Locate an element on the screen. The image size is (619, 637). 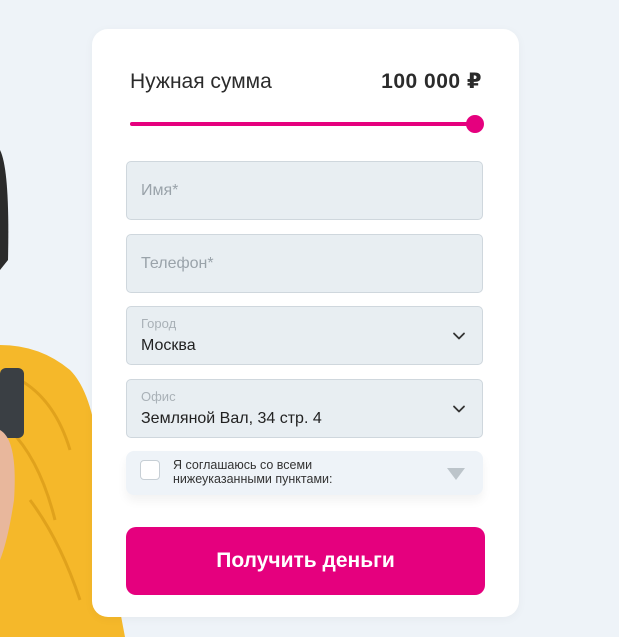
phone-input is located at coordinates (304, 263).